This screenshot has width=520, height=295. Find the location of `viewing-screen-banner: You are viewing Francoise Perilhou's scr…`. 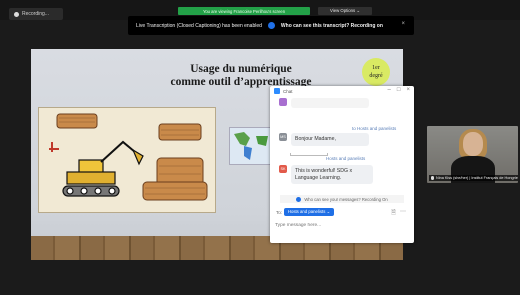

viewing-screen-banner: You are viewing Francoise Perilhou's scr… is located at coordinates (244, 11).